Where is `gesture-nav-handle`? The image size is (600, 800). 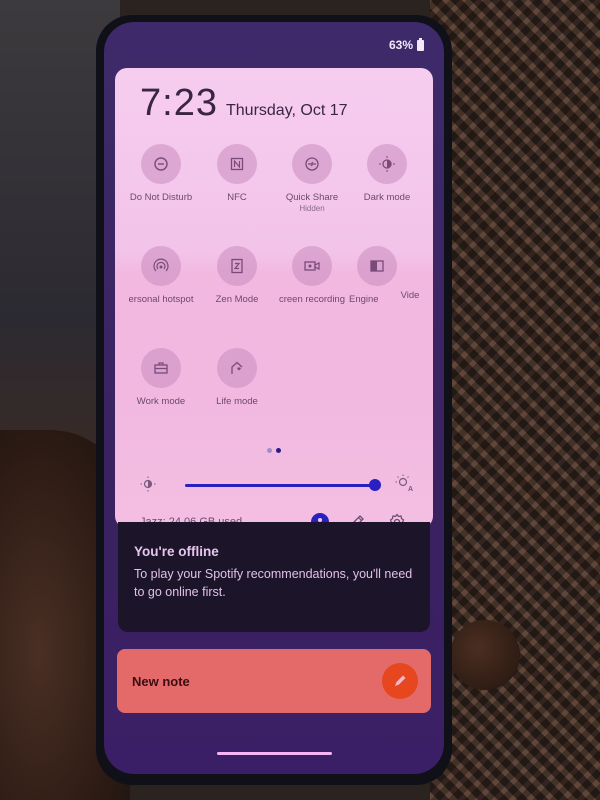
gesture-nav-handle is located at coordinates (274, 753).